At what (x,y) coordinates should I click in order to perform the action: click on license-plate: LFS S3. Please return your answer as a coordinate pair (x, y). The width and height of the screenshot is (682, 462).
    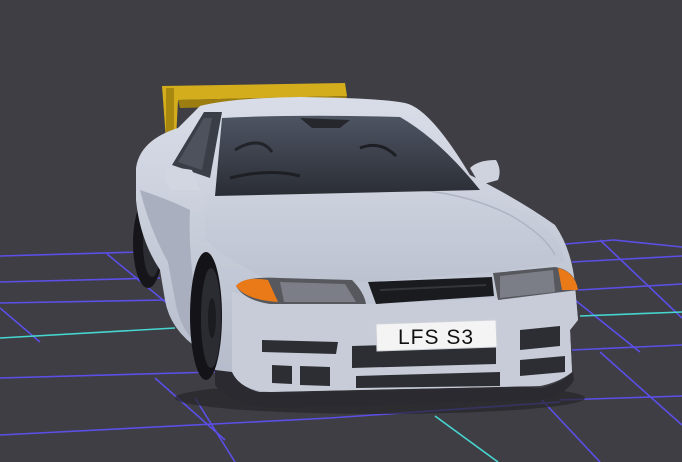
    Looking at the image, I should click on (436, 335).